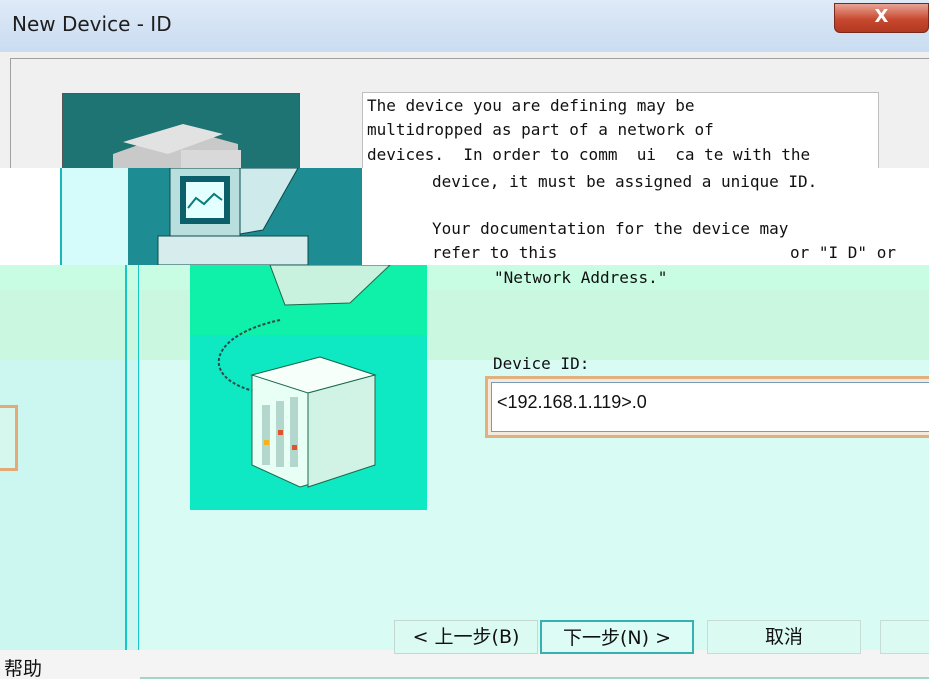  What do you see at coordinates (233, 216) in the screenshot?
I see `monitor-icon` at bounding box center [233, 216].